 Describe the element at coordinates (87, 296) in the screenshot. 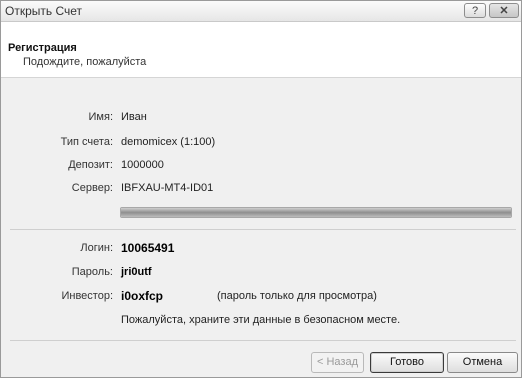

I see `investor-label: Инвестор:` at that location.